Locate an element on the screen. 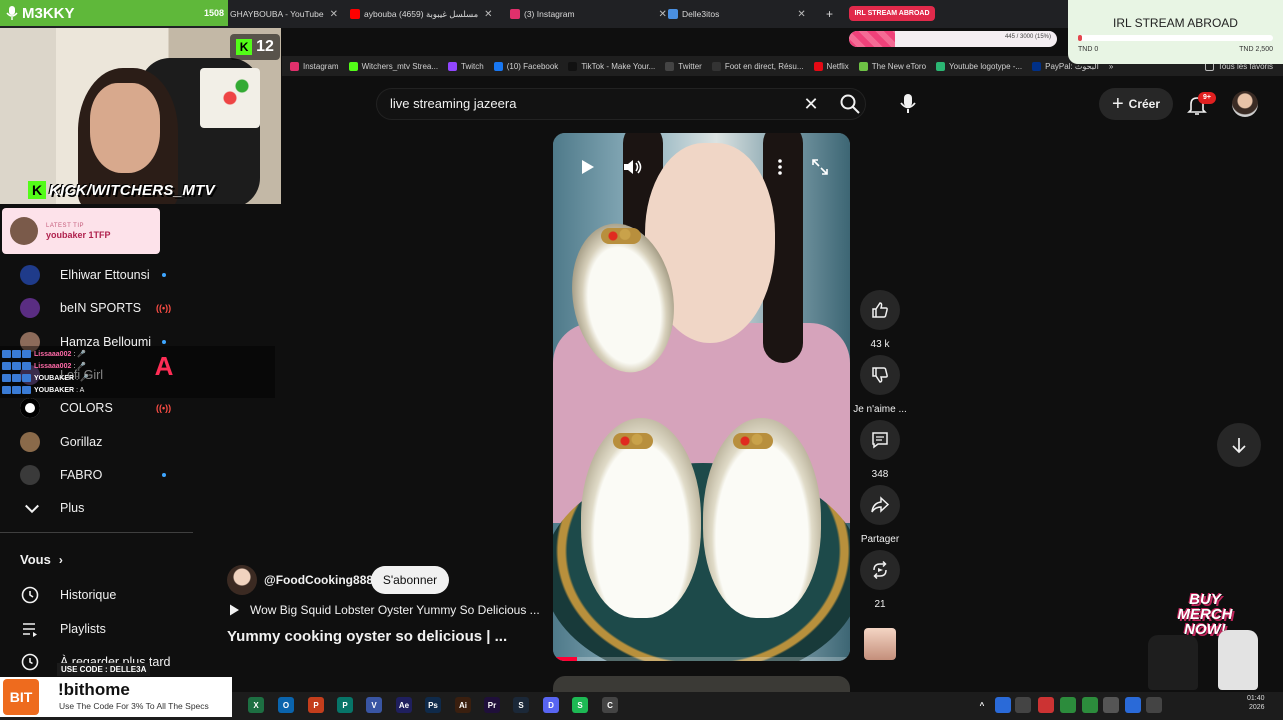 The width and height of the screenshot is (1283, 720). irl-stream-tab: IRL STREAM ABROAD is located at coordinates (892, 13).